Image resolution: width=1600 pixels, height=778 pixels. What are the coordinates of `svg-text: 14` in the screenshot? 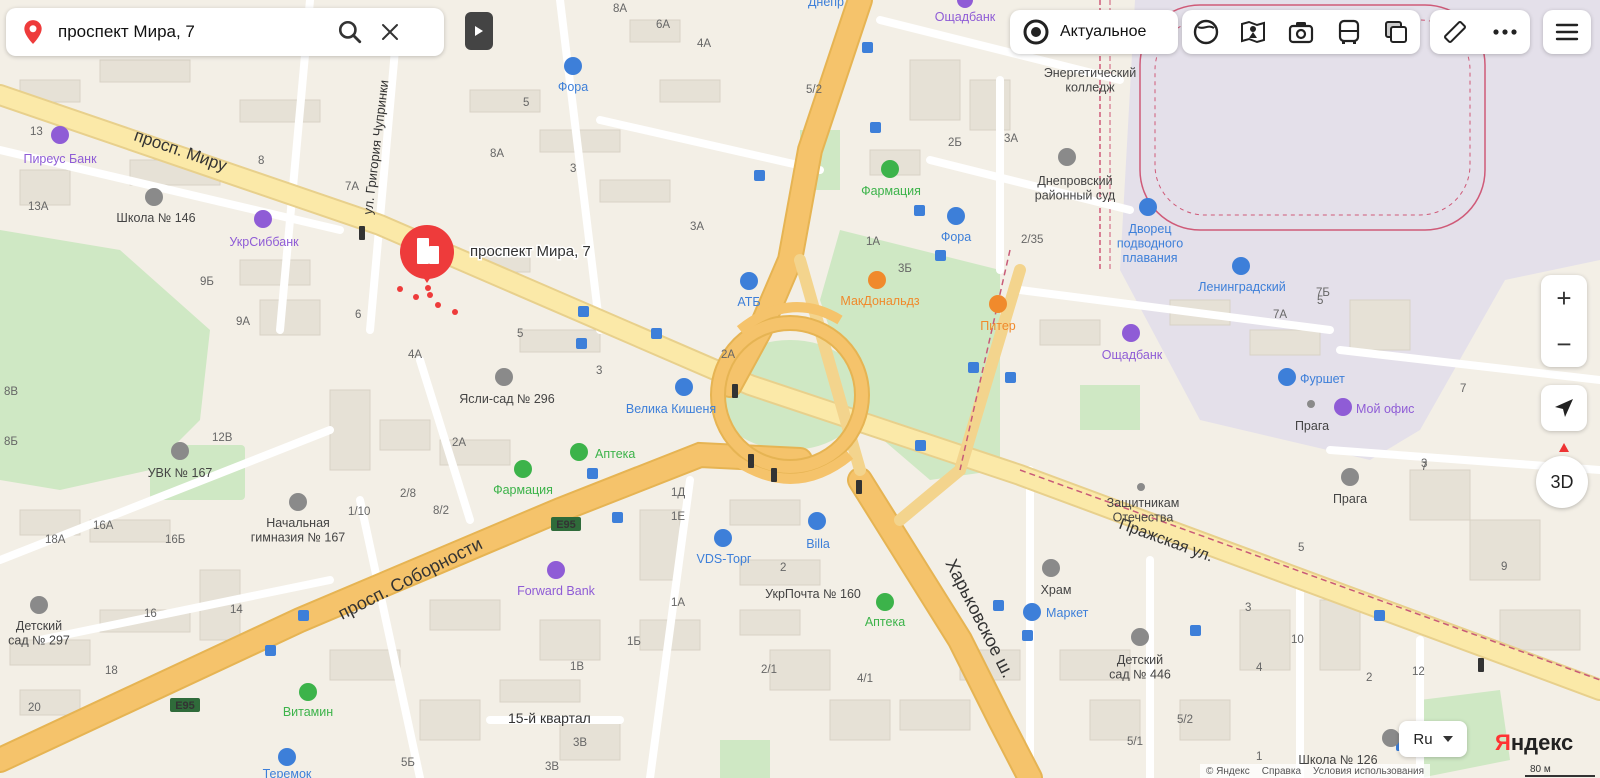 It's located at (236, 610).